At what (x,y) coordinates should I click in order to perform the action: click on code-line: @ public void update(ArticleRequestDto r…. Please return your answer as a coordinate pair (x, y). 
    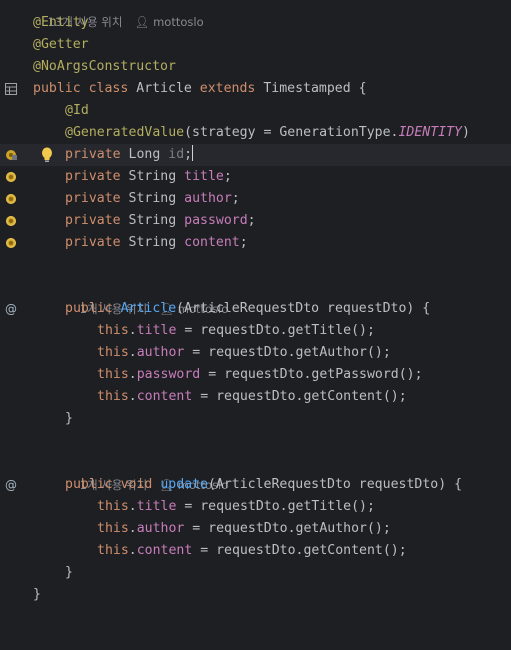
    Looking at the image, I should click on (255, 485).